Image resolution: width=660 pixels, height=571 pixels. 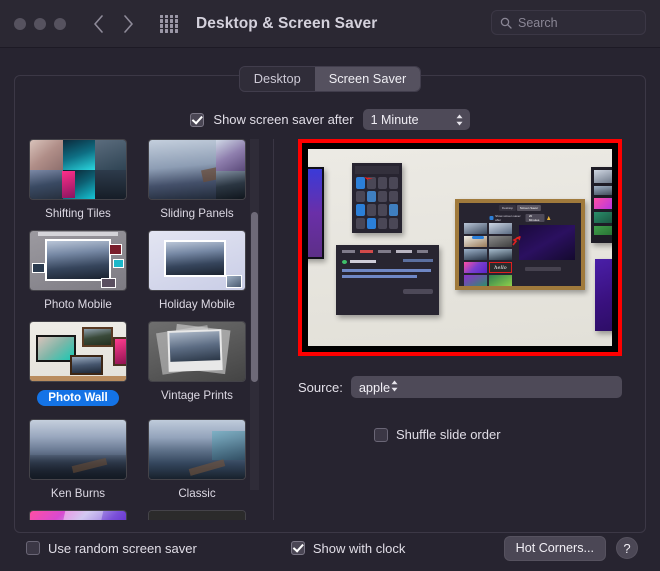 I want to click on navigation-buttons, so click(x=113, y=24).